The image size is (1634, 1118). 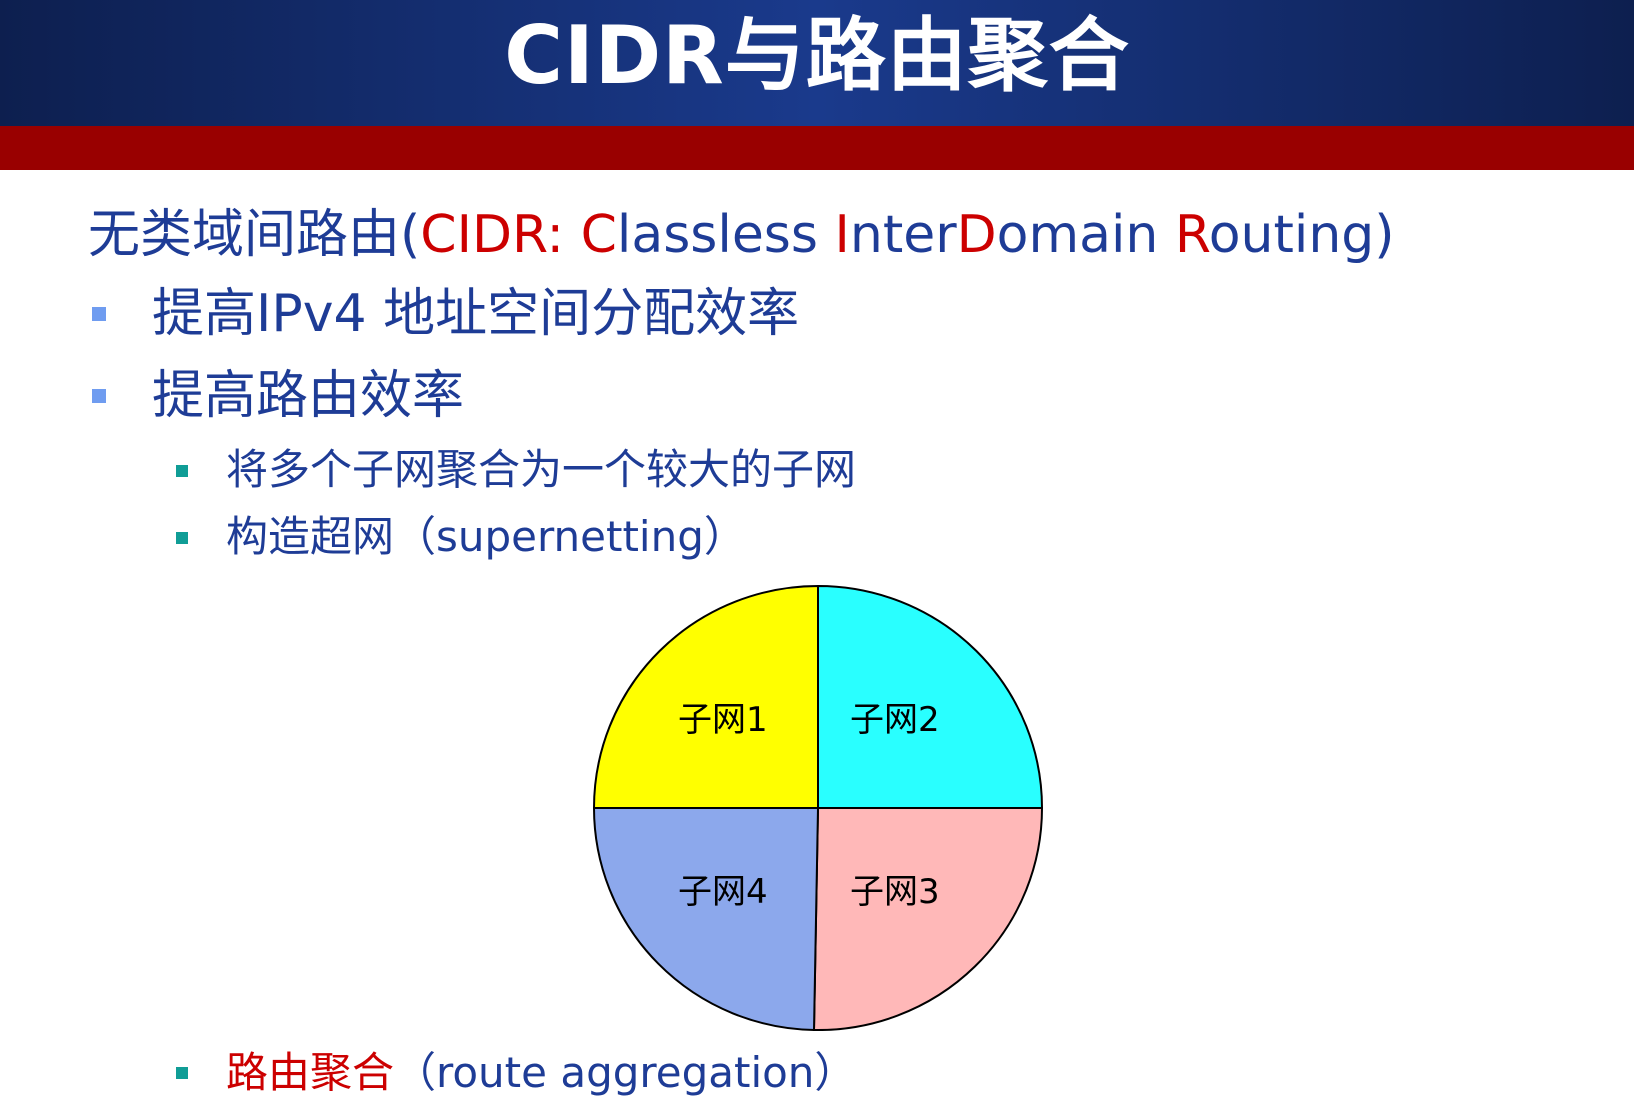 I want to click on subnet-circle-svg: 子网1 子网2 子网3 子网4, so click(x=818, y=808).